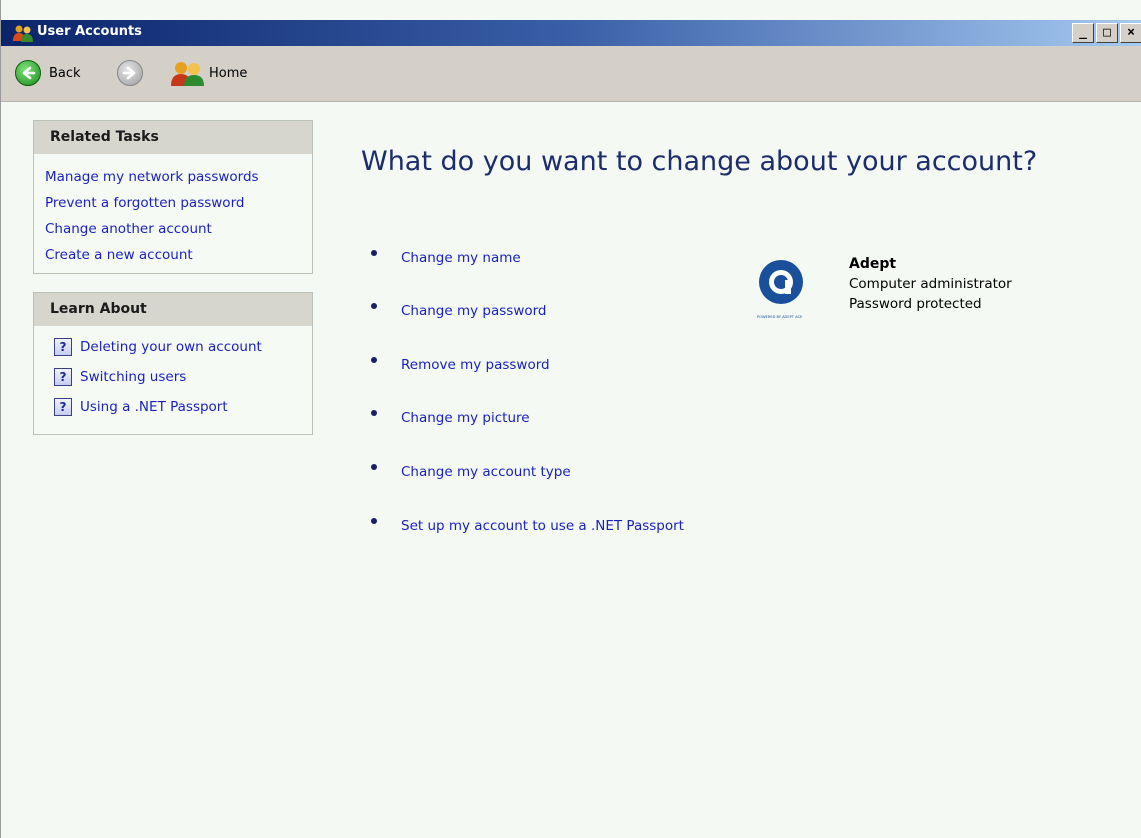 This screenshot has height=838, width=1141. Describe the element at coordinates (571, 74) in the screenshot. I see `toolbar: Back Home` at that location.